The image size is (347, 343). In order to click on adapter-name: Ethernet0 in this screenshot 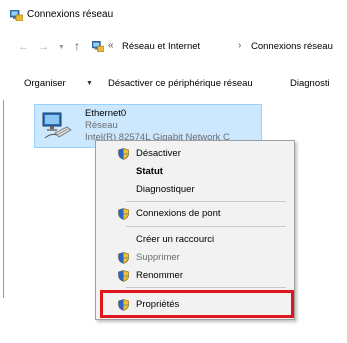, I will do `click(106, 113)`.